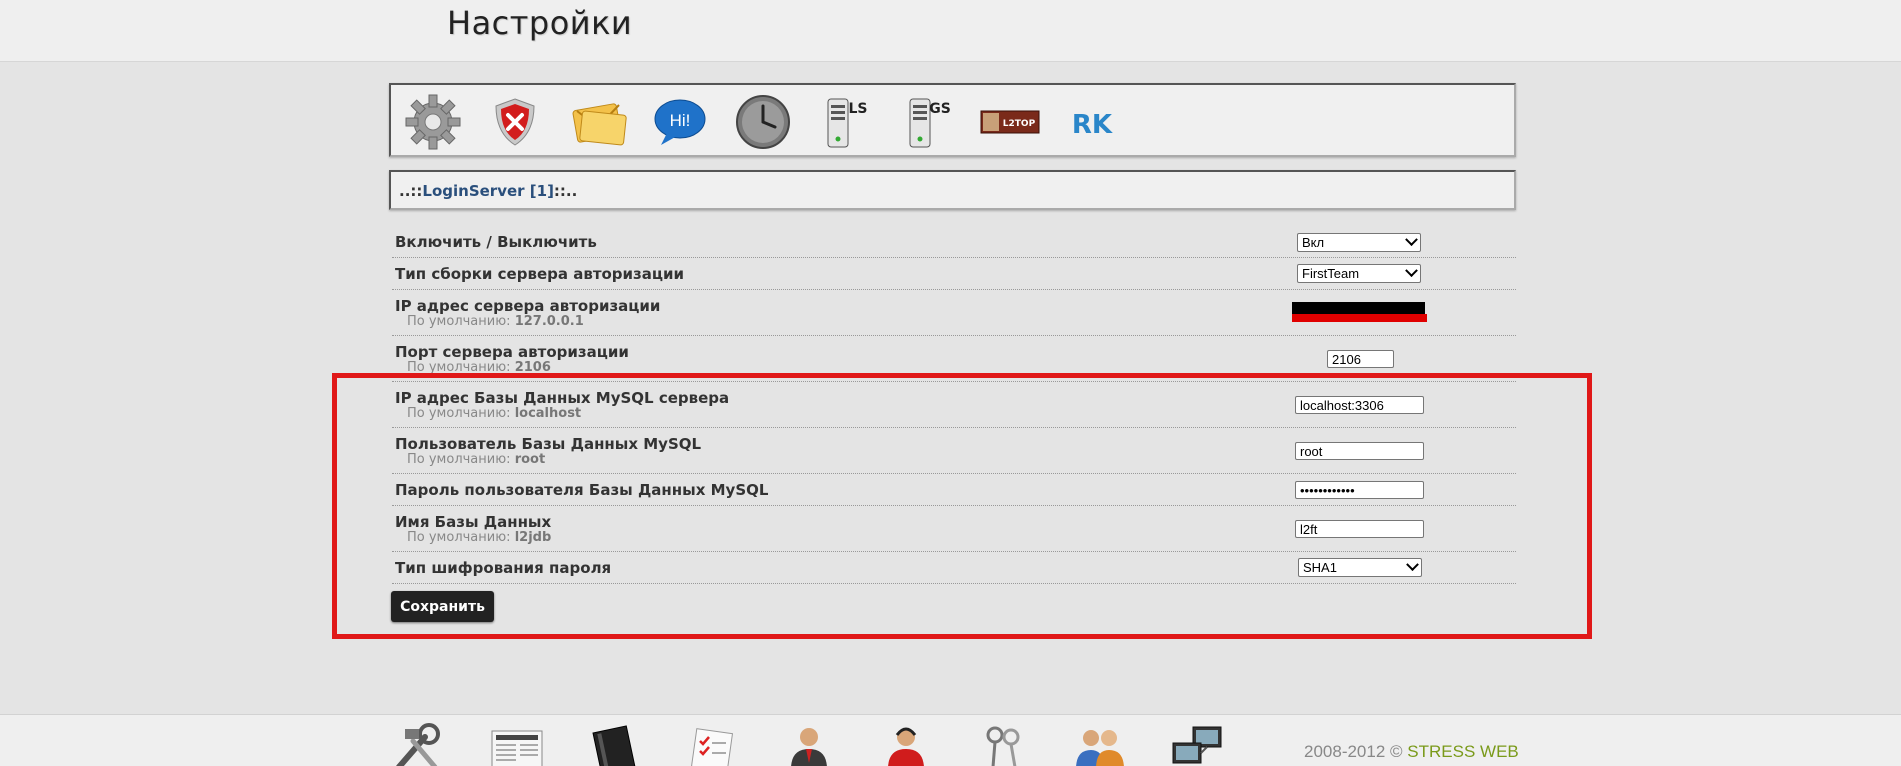  Describe the element at coordinates (518, 744) in the screenshot. I see `newspaper-icon` at that location.